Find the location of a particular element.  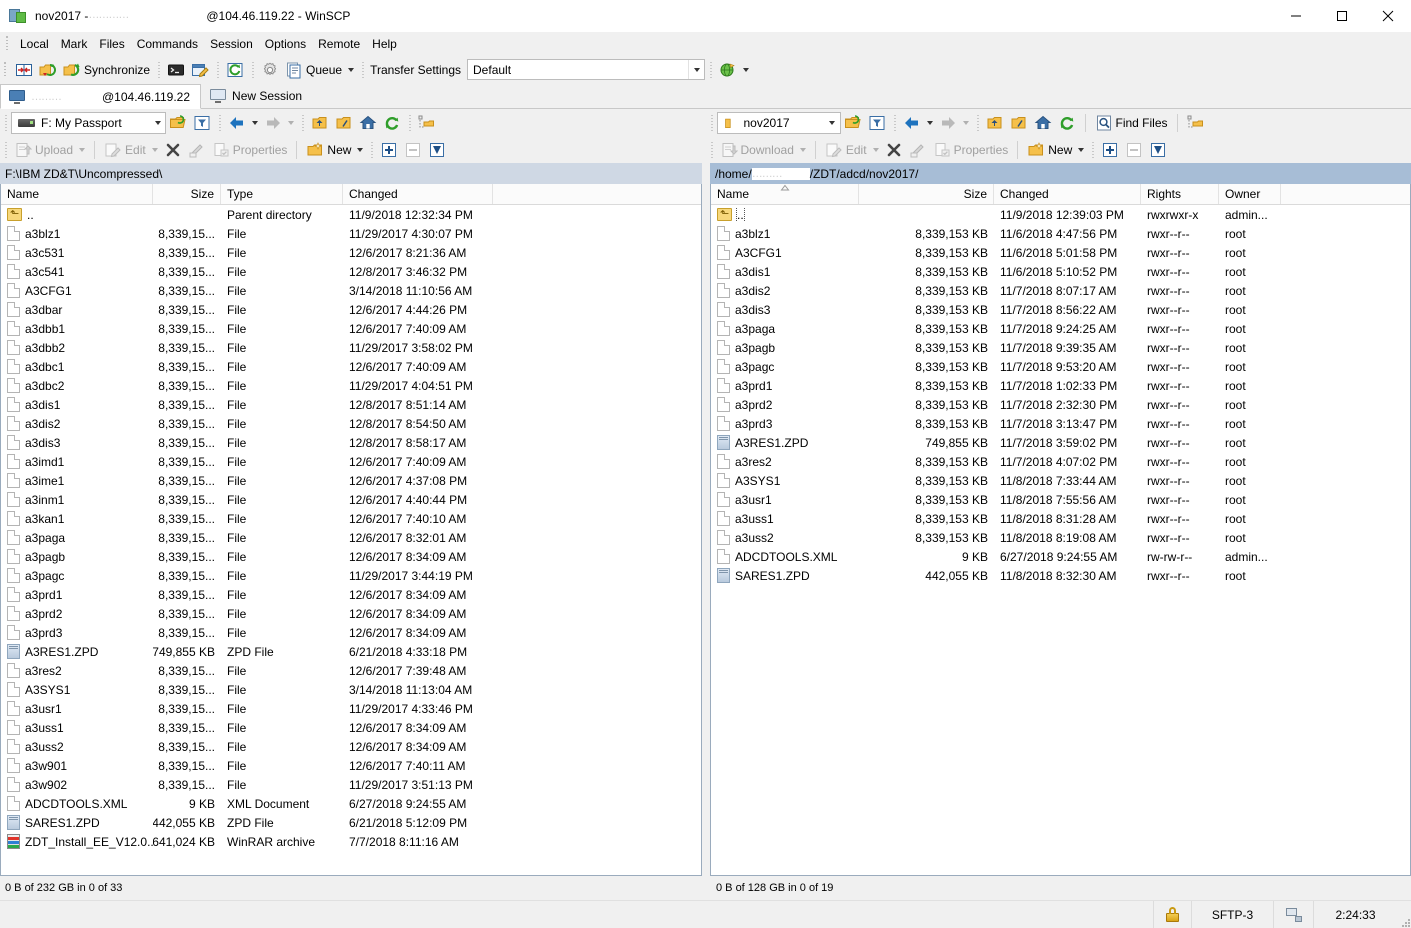

remote-refresh-button is located at coordinates (1067, 122).